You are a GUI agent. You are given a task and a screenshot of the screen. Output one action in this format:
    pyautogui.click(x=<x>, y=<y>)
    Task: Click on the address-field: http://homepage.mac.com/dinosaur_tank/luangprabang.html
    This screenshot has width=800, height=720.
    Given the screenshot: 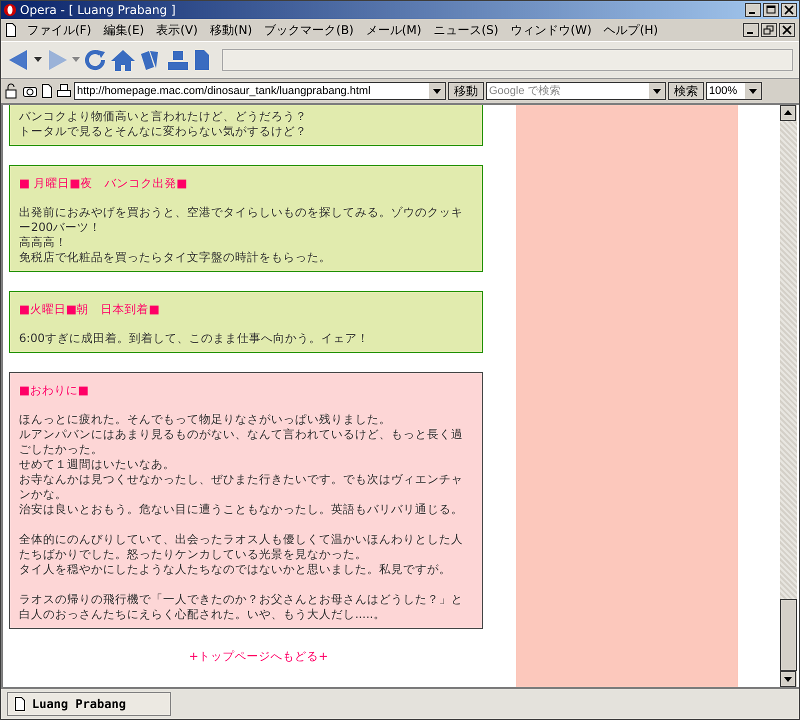 What is the action you would take?
    pyautogui.click(x=260, y=91)
    